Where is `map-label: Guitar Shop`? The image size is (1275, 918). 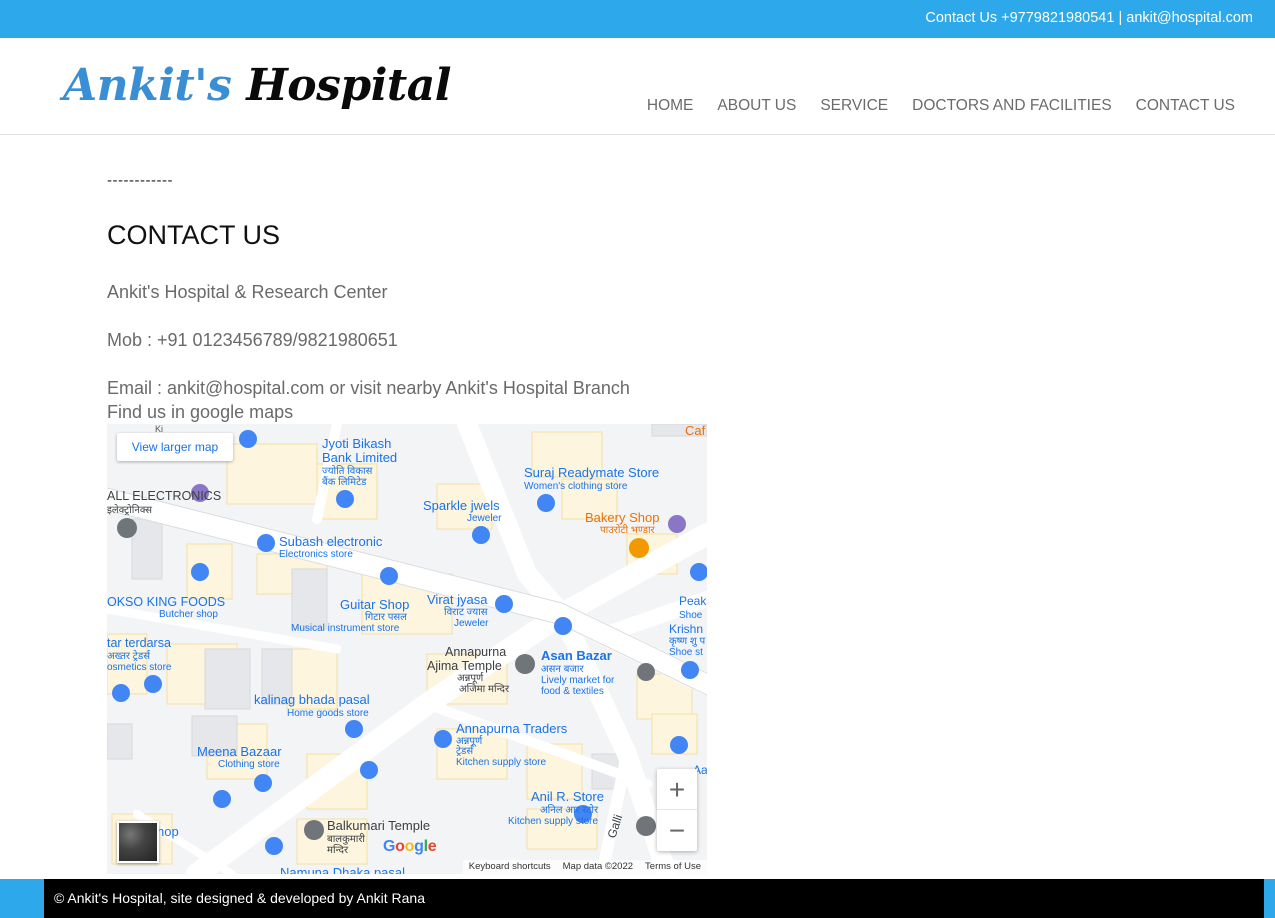 map-label: Guitar Shop is located at coordinates (374, 604).